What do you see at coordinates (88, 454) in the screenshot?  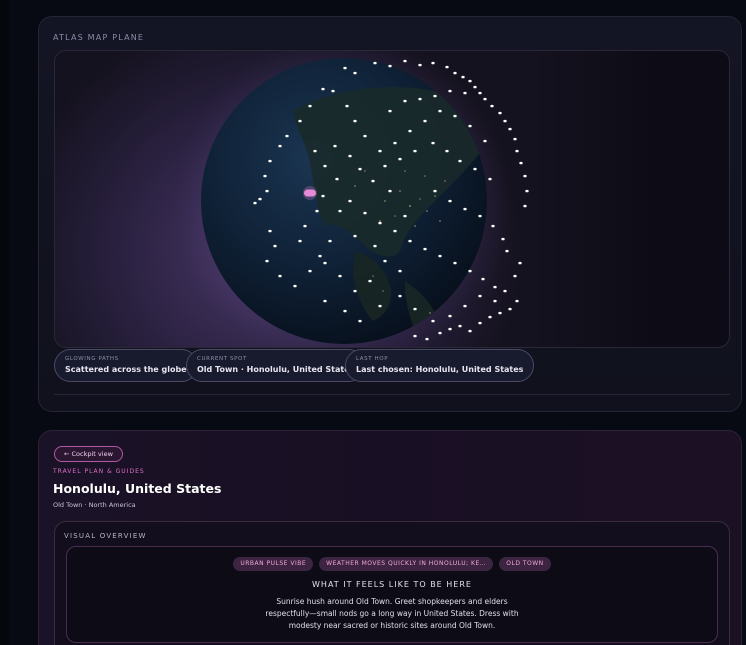 I see `cockpit-view-button: ← Cockpit view` at bounding box center [88, 454].